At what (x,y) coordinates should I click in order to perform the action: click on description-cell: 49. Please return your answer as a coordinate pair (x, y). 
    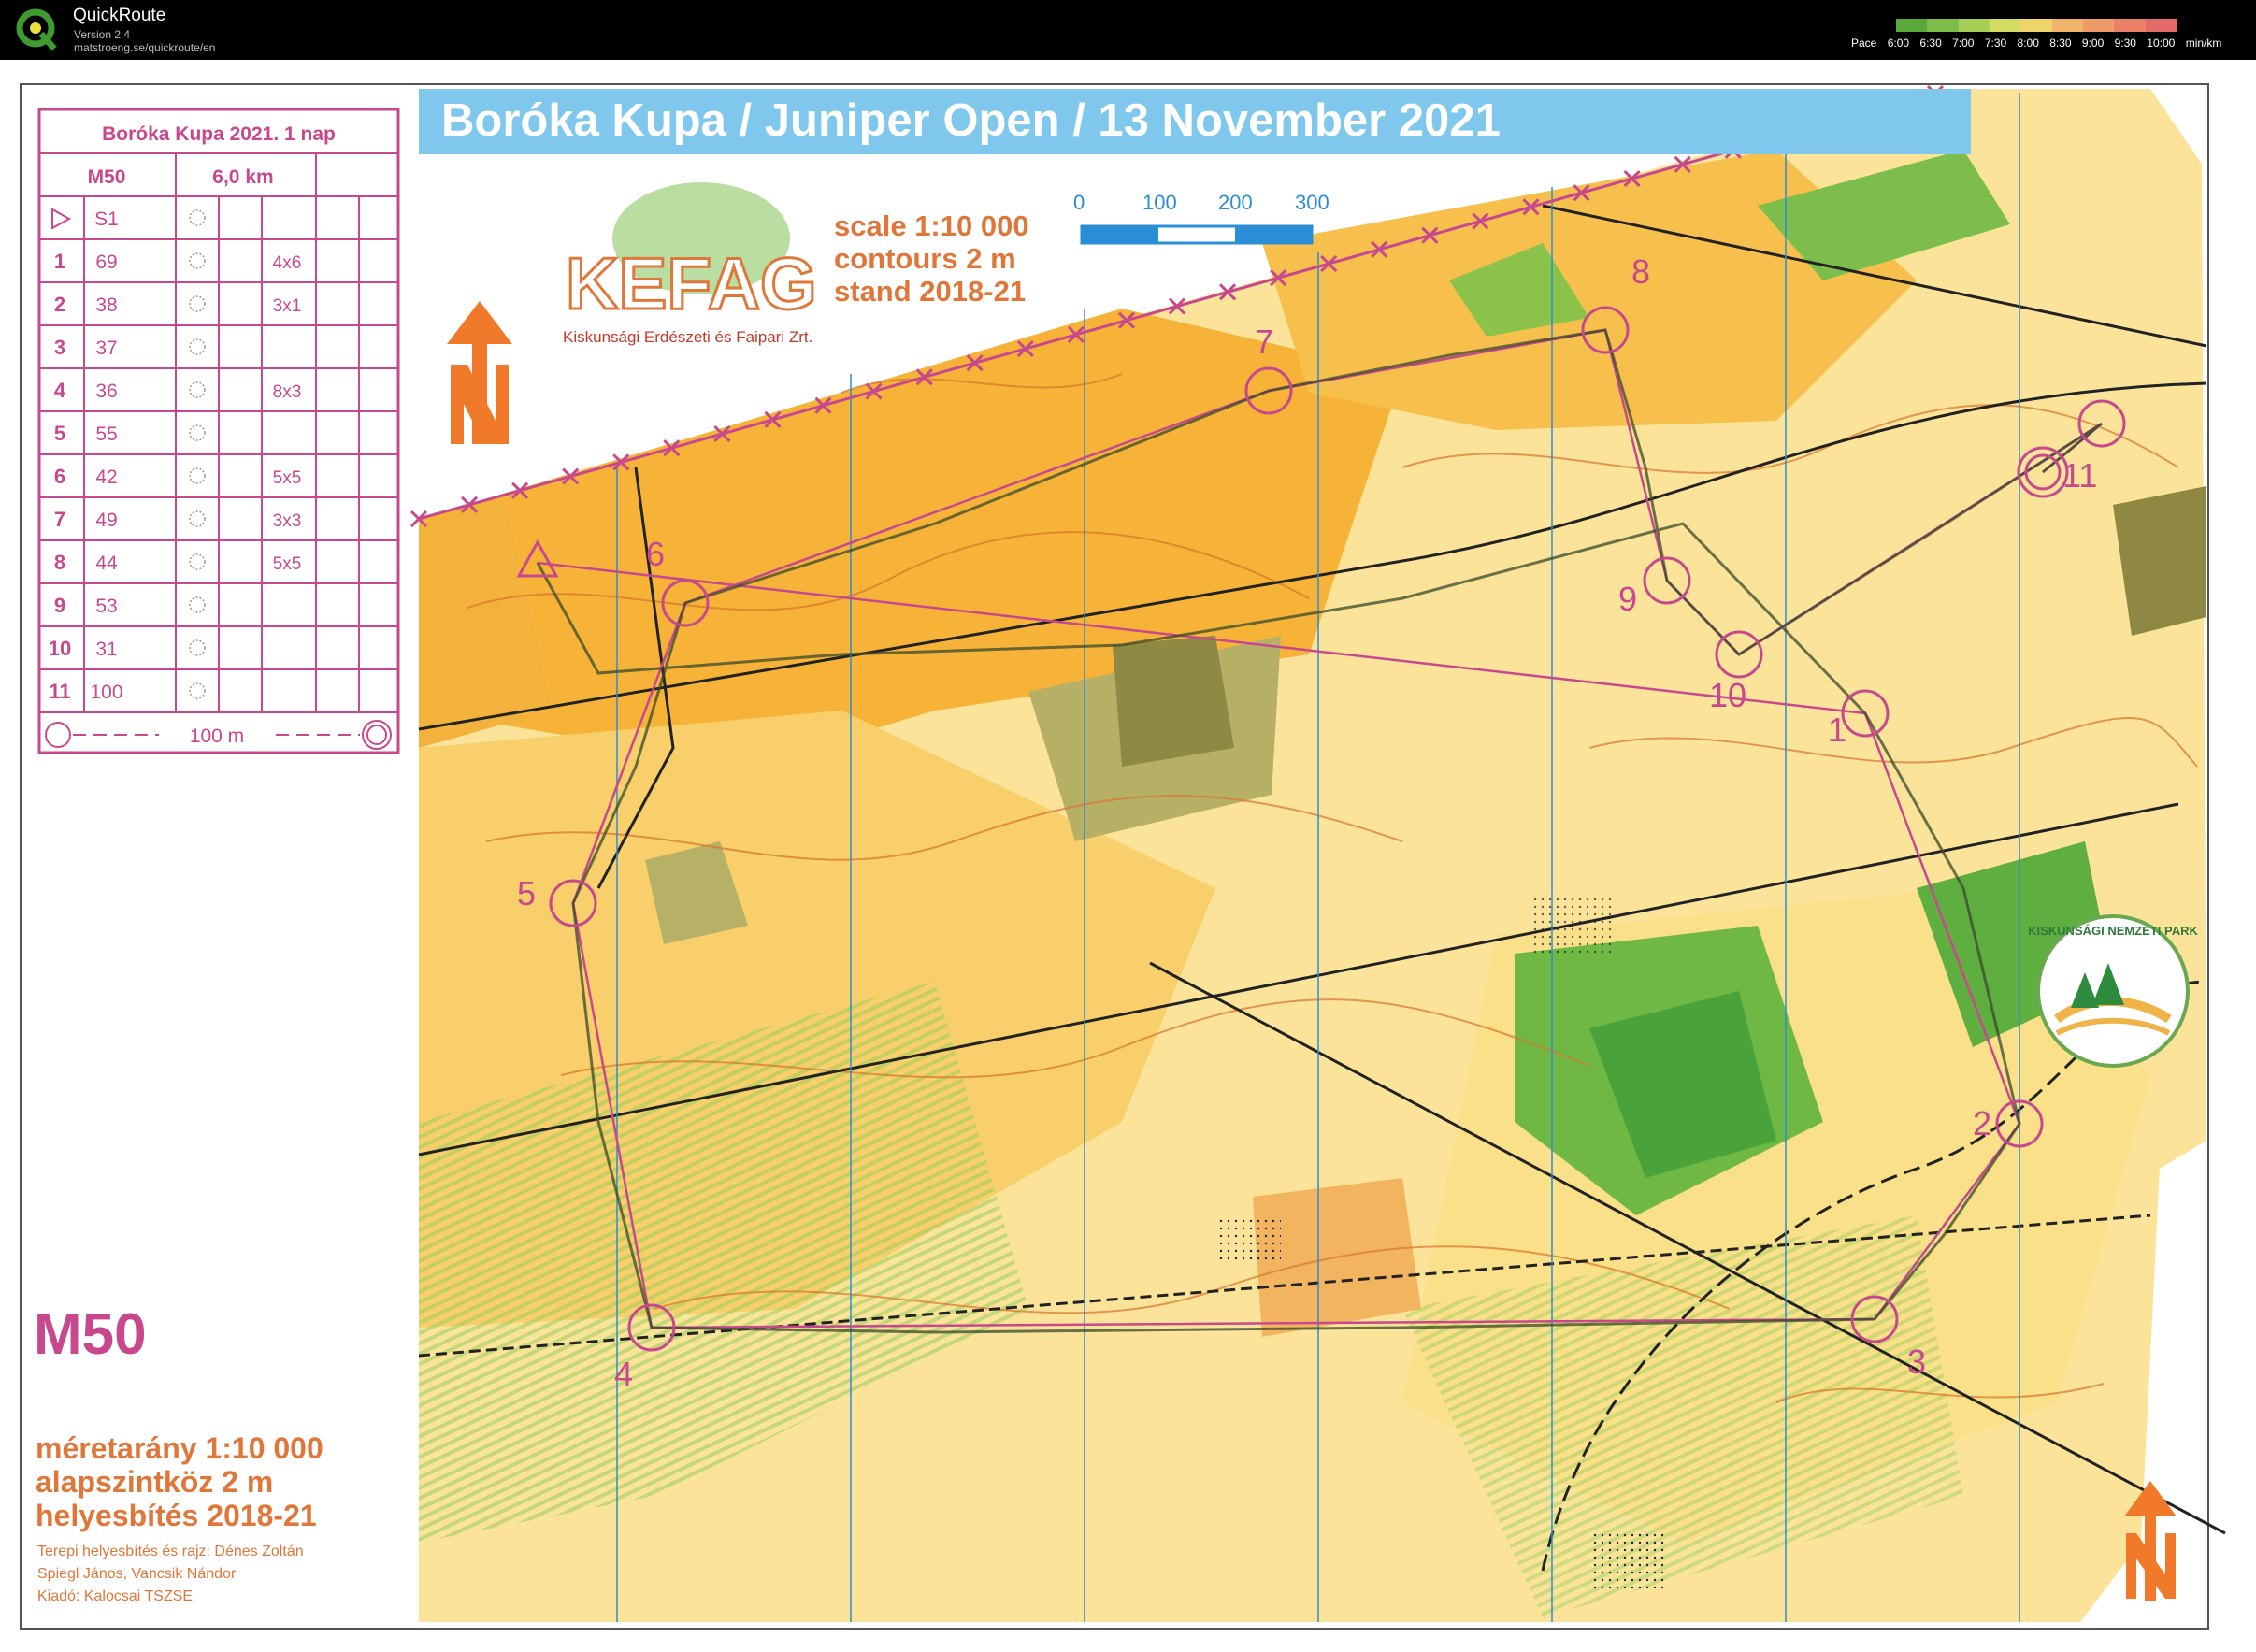
    Looking at the image, I should click on (106, 520).